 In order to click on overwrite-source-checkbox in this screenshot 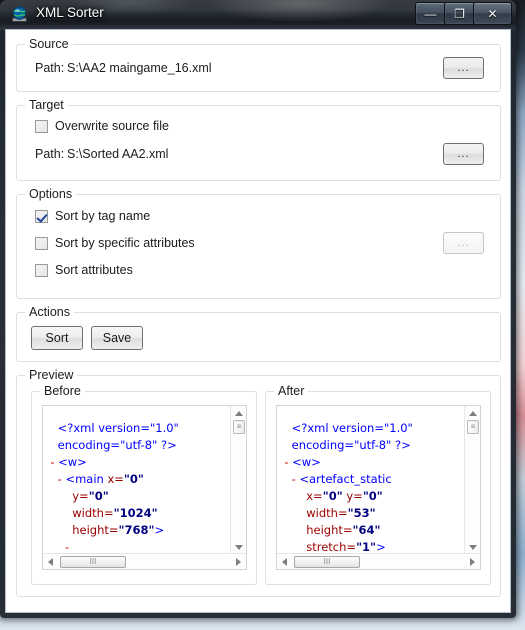, I will do `click(41, 126)`.